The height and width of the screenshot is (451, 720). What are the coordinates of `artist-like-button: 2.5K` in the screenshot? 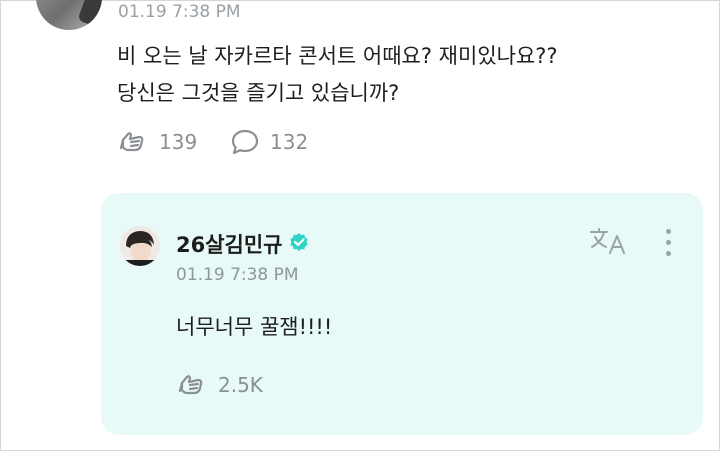 It's located at (219, 385).